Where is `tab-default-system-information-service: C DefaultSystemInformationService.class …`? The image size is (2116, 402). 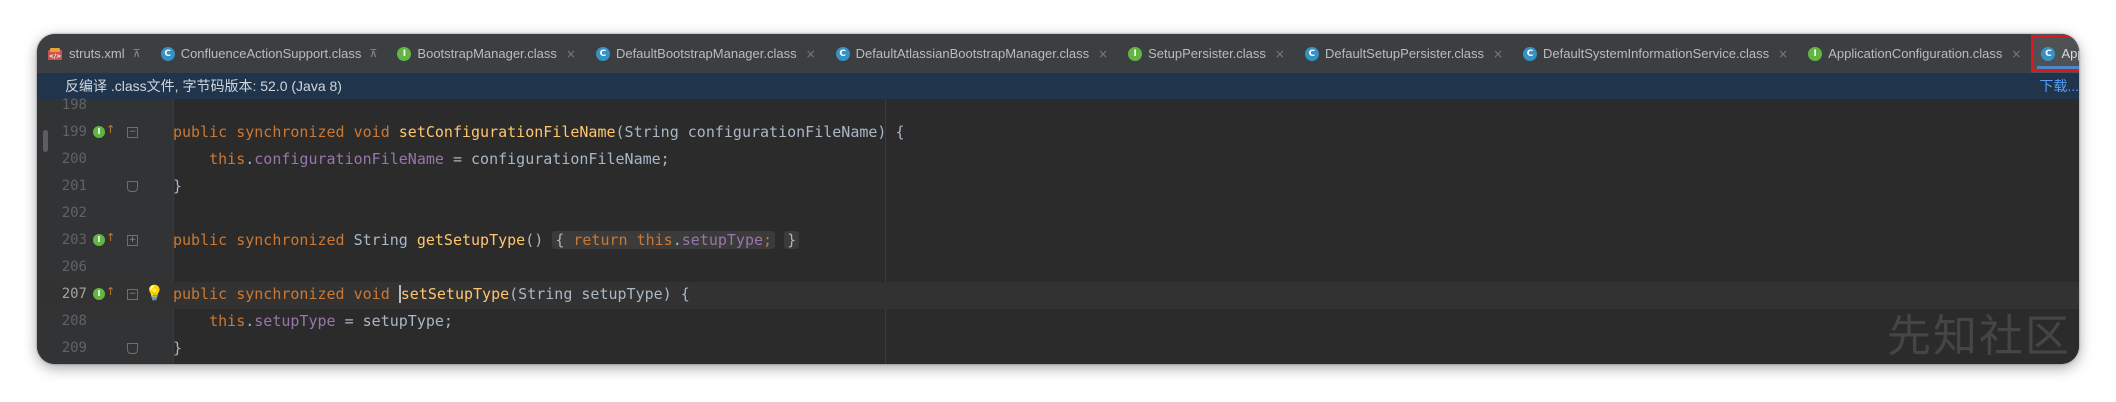
tab-default-system-information-service: C DefaultSystemInformationService.class … is located at coordinates (1655, 53).